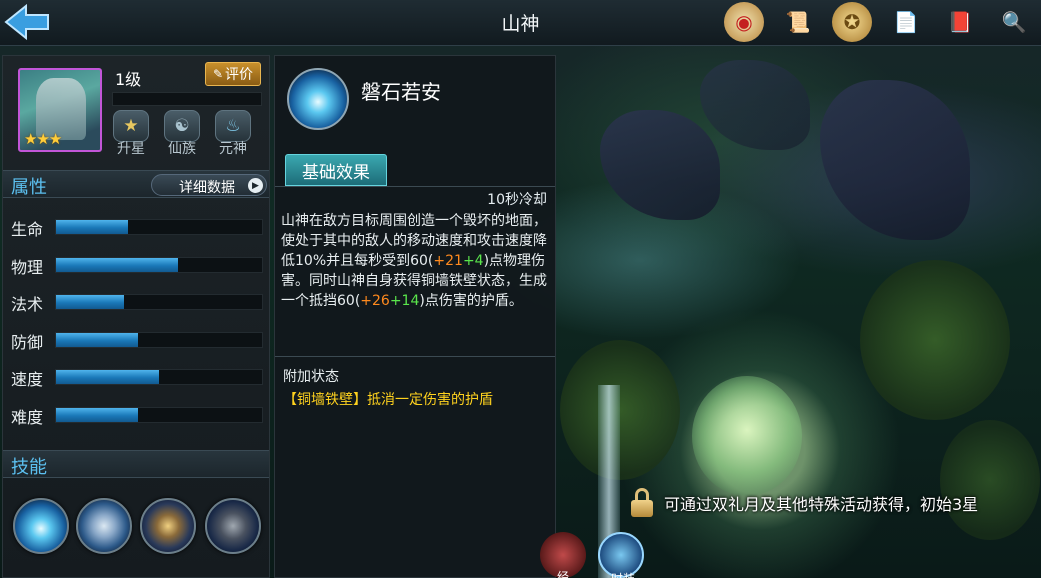 Image resolution: width=1041 pixels, height=578 pixels. I want to click on desc-bonus-orange: +26, so click(375, 301).